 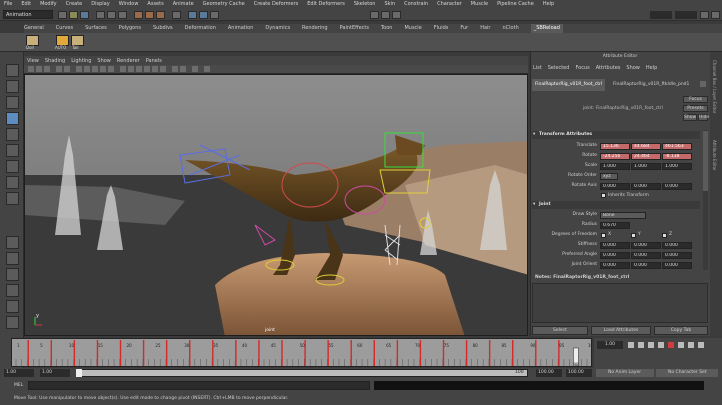 What do you see at coordinates (12, 274) in the screenshot?
I see `side-by-side-layout-icon` at bounding box center [12, 274].